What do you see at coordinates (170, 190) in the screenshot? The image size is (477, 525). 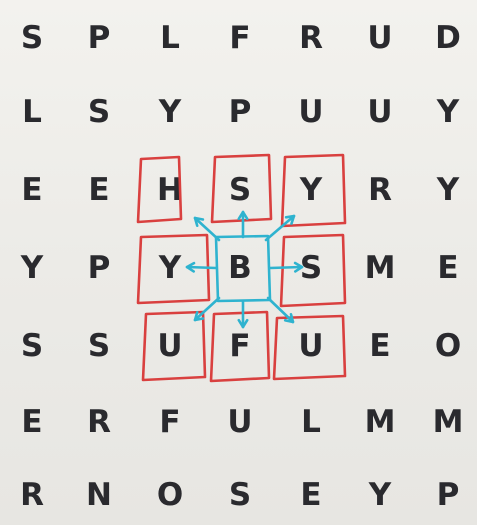 I see `letter-cell: H` at bounding box center [170, 190].